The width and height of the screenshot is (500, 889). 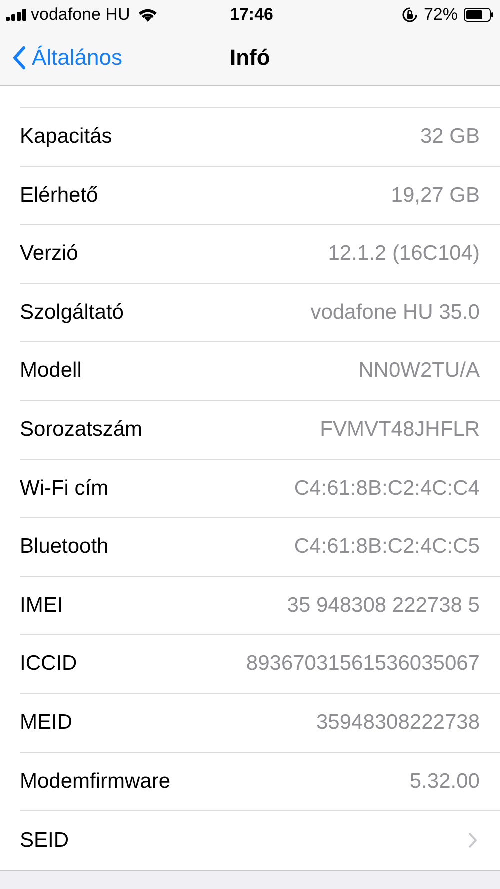 What do you see at coordinates (46, 723) in the screenshot?
I see `row-label: MEID` at bounding box center [46, 723].